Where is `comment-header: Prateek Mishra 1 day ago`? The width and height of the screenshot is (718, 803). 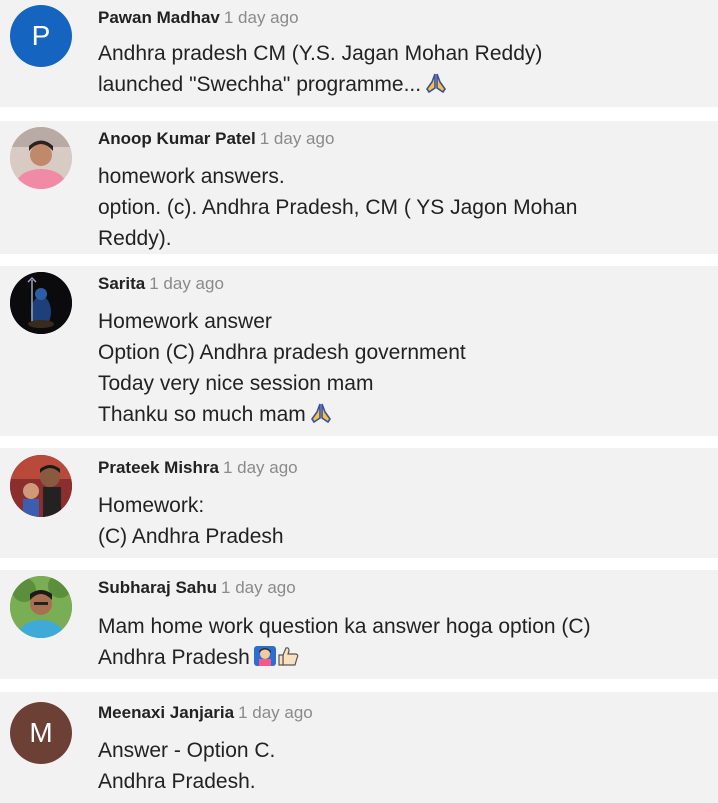
comment-header: Prateek Mishra 1 day ago is located at coordinates (198, 468).